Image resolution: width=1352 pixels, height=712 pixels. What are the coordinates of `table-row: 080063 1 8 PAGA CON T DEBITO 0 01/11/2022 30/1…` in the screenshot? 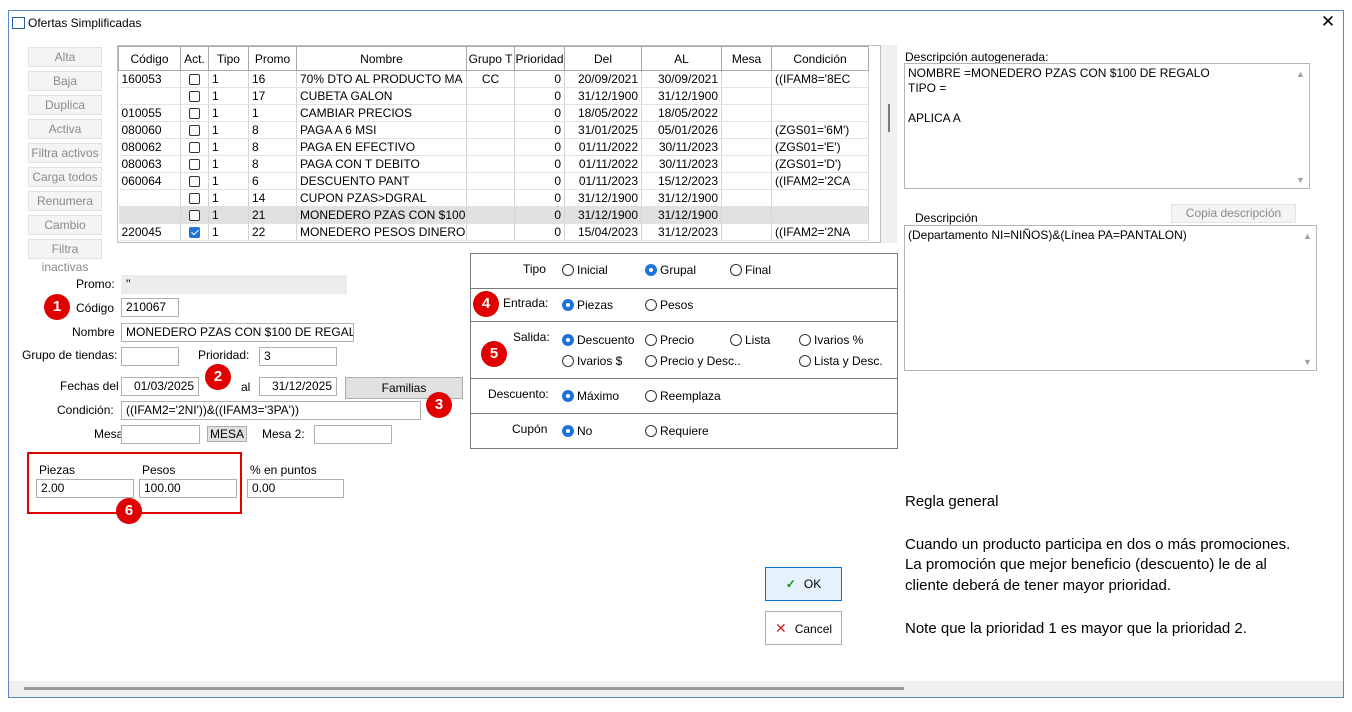 It's located at (493, 164).